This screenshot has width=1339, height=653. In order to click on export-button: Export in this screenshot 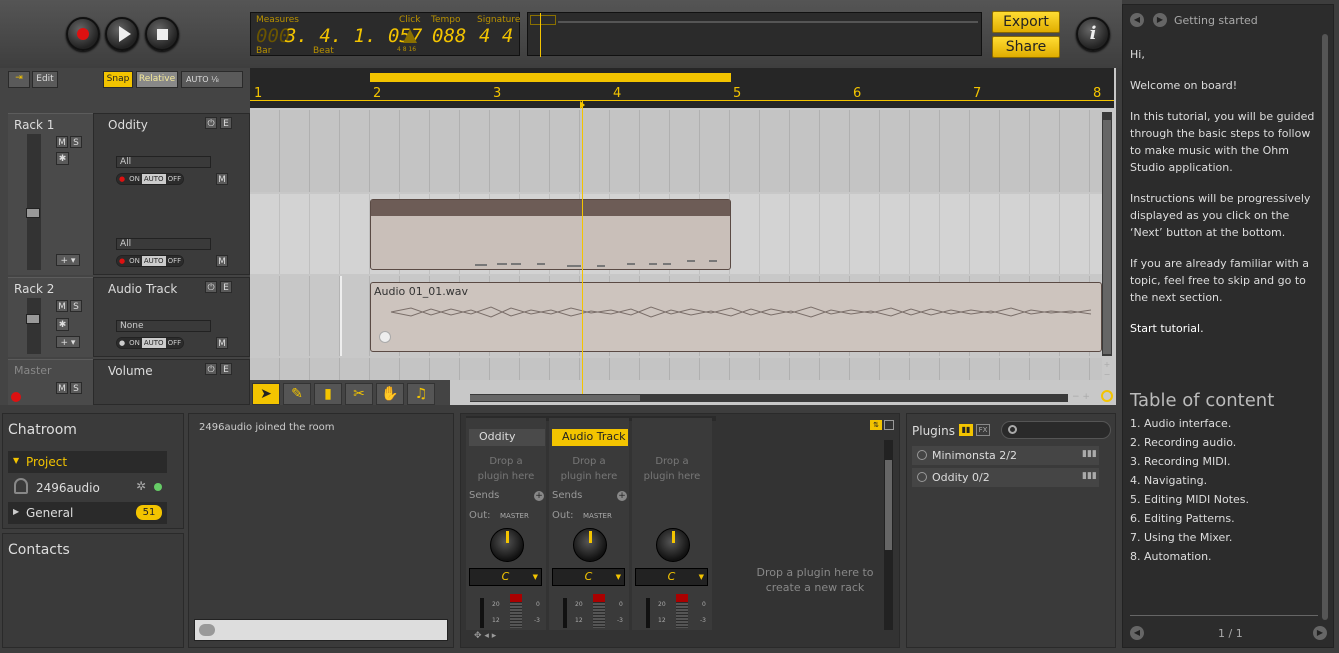, I will do `click(1026, 22)`.